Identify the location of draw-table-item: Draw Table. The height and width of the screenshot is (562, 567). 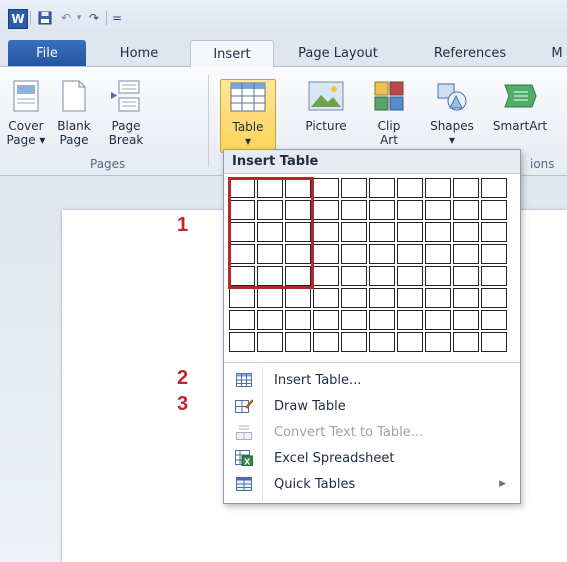
(372, 406).